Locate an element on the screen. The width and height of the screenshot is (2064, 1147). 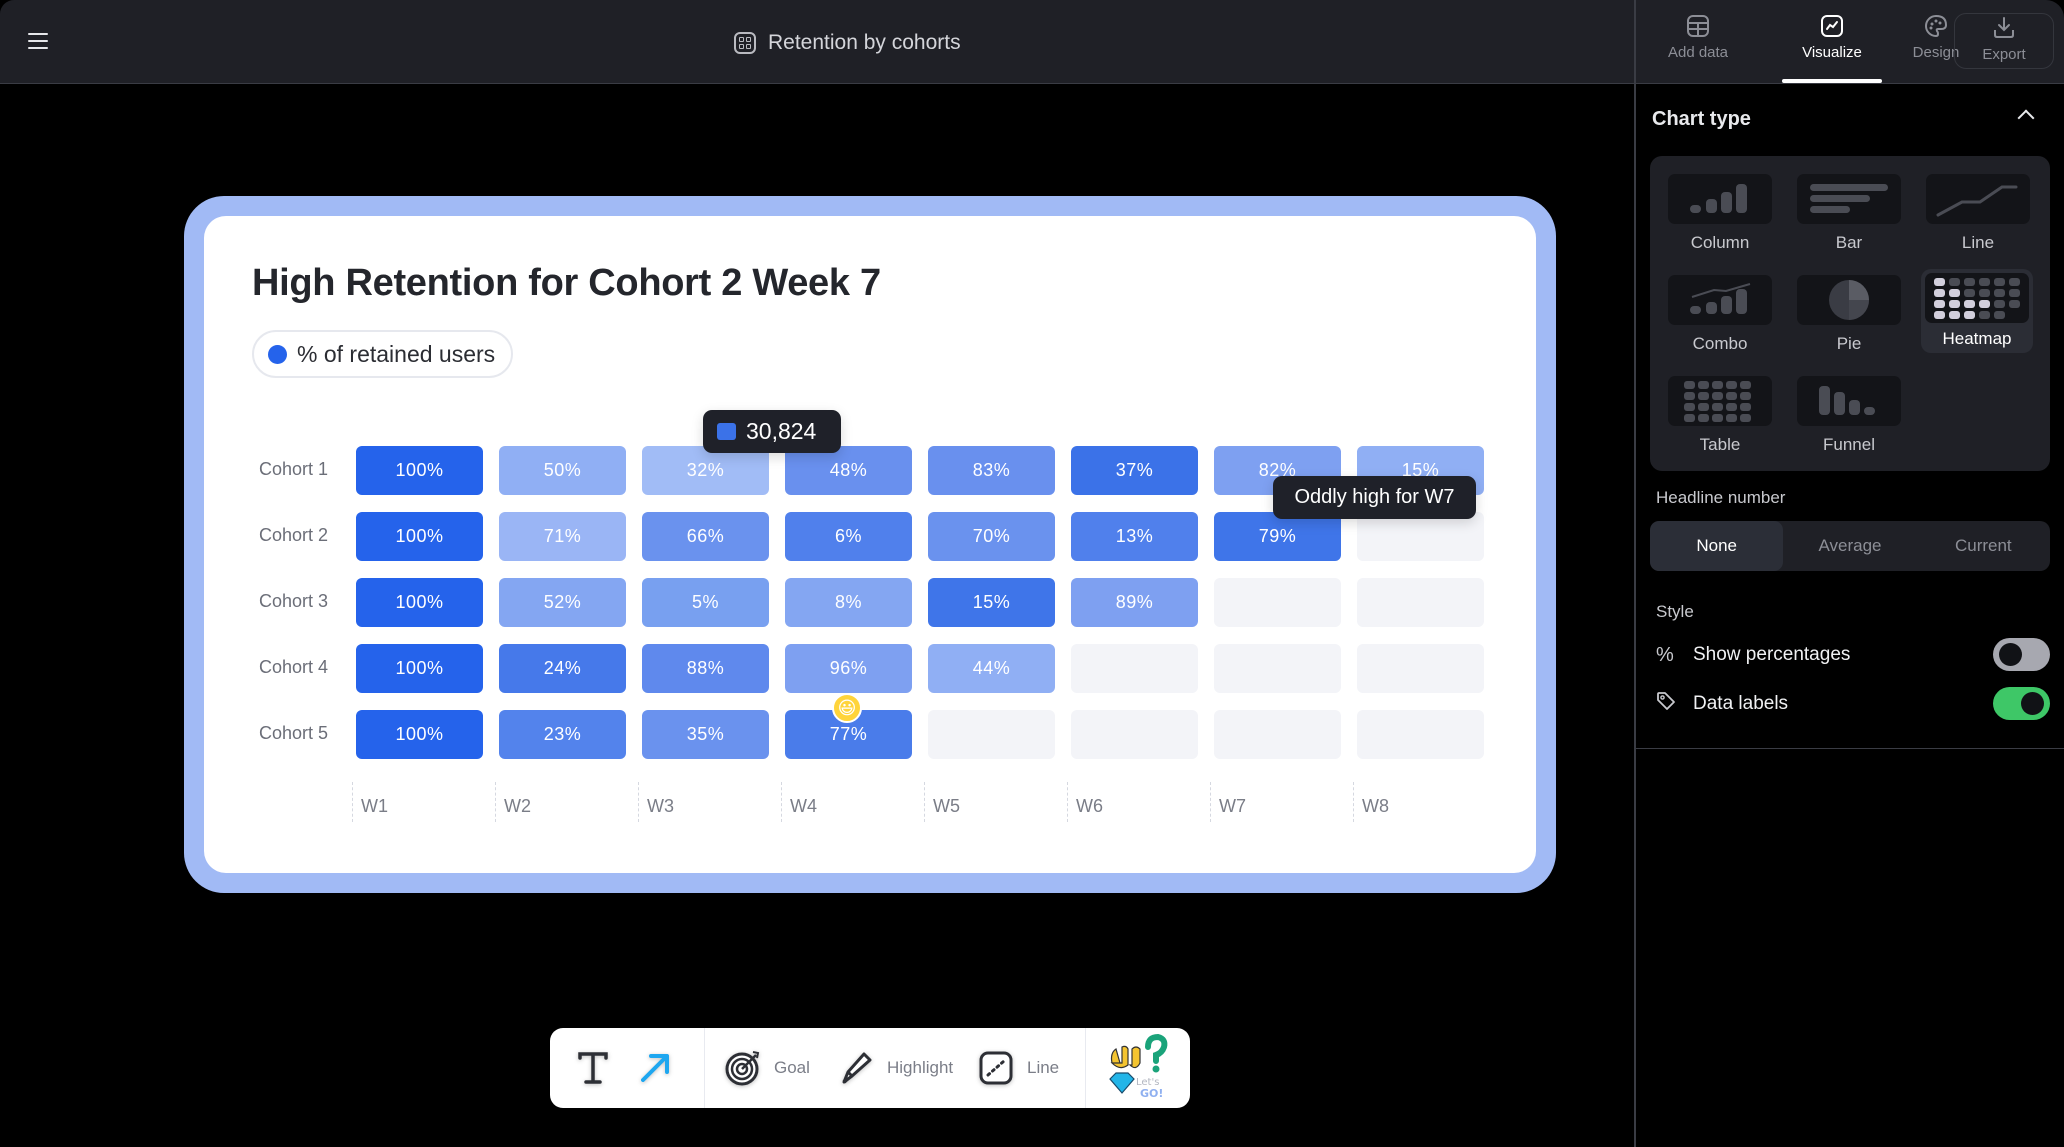
heatmap-cell: 96% is located at coordinates (848, 668).